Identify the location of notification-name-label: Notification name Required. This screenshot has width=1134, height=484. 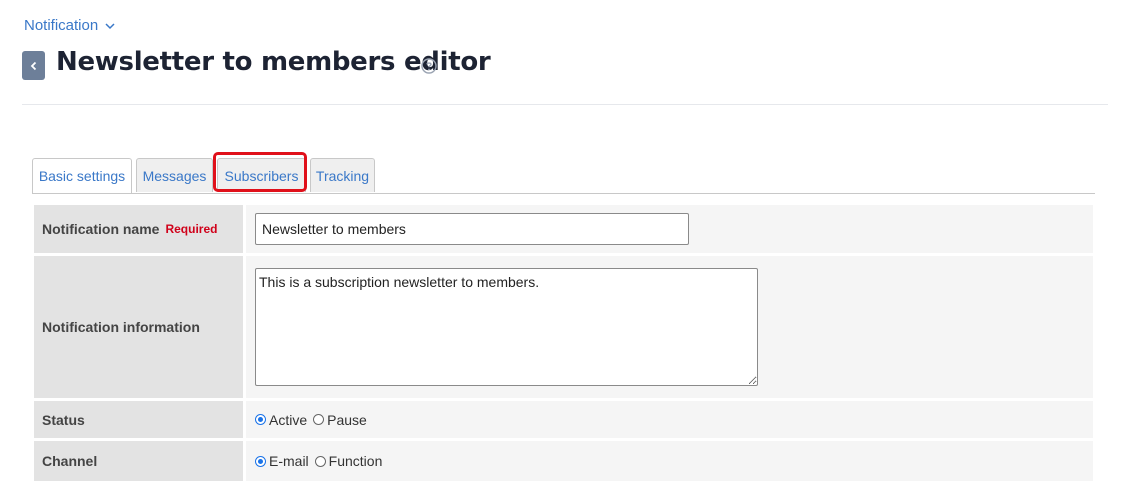
(138, 229).